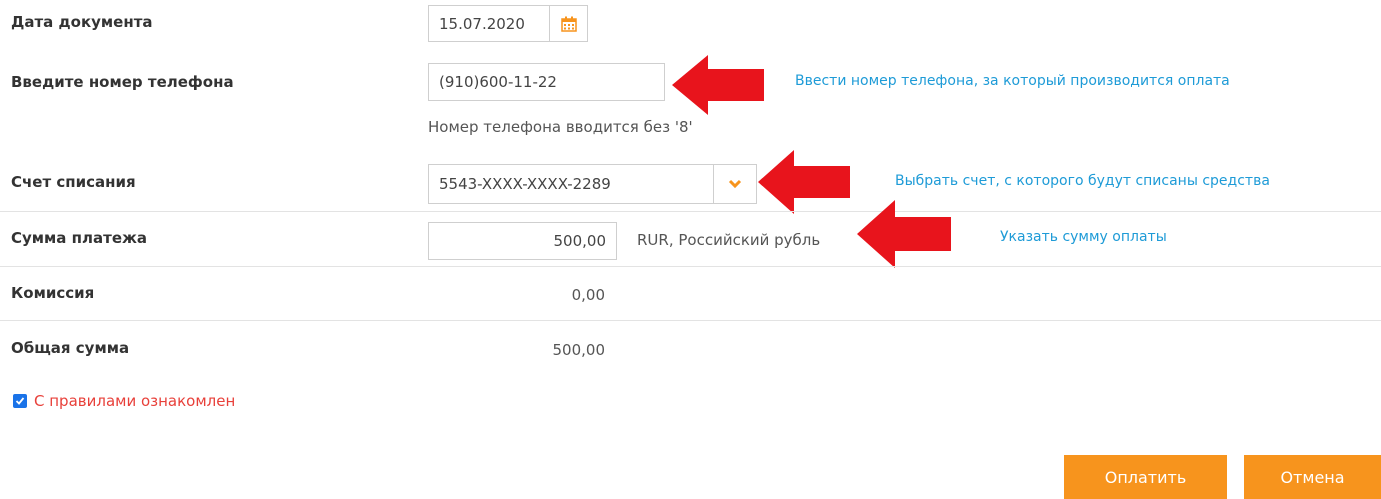 The image size is (1381, 499). I want to click on account-label: Счет списания, so click(73, 182).